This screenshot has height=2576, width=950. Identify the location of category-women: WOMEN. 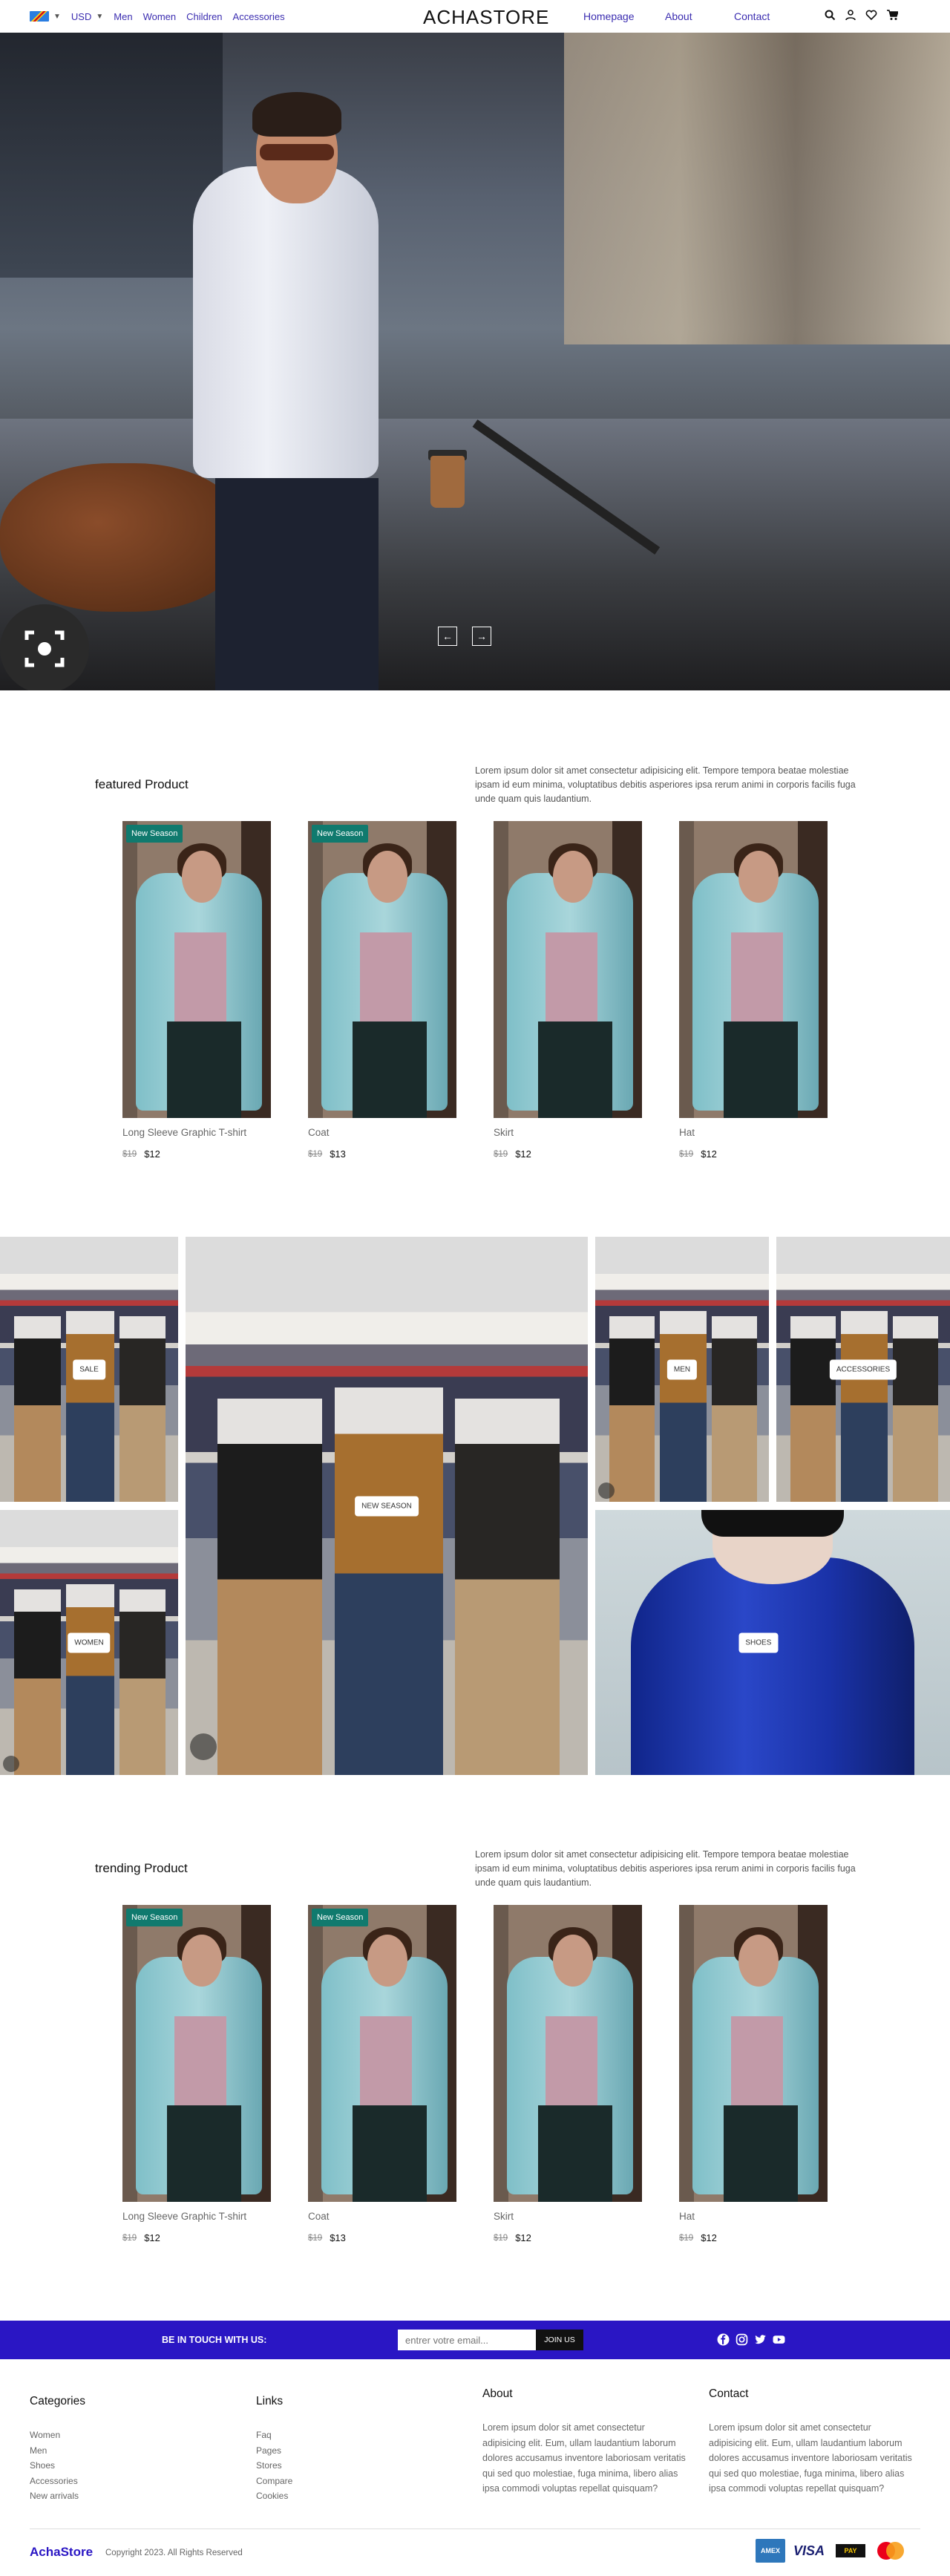
(89, 1642).